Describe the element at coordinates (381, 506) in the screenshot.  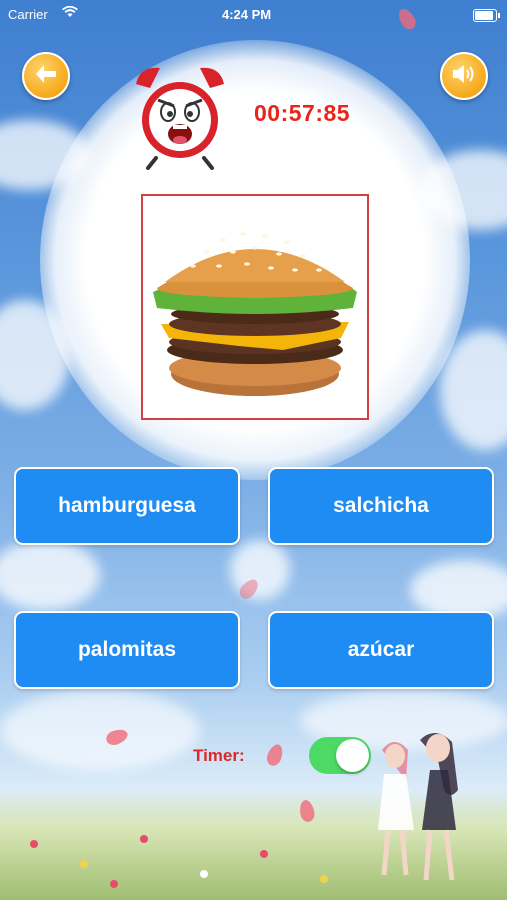
I see `answer-button-2: salchicha` at that location.